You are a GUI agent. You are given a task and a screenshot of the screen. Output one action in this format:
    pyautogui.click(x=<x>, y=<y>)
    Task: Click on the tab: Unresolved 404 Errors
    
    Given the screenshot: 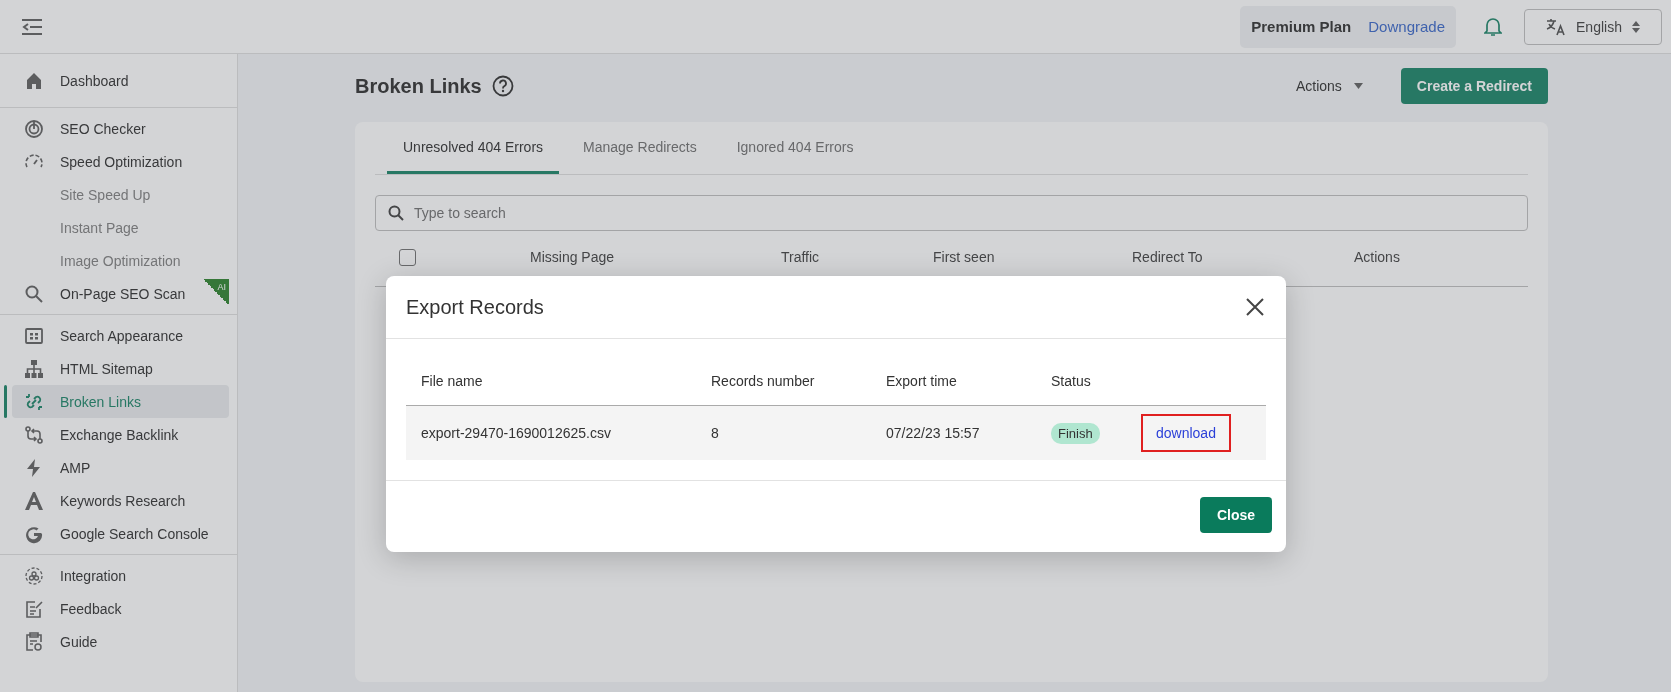 What is the action you would take?
    pyautogui.click(x=473, y=148)
    